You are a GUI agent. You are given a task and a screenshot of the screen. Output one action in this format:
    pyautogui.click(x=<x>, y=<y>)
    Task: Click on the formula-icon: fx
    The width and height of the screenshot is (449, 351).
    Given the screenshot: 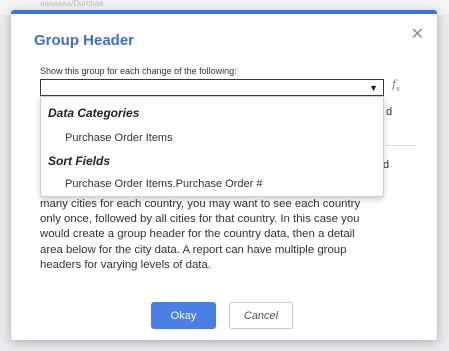 What is the action you would take?
    pyautogui.click(x=396, y=85)
    